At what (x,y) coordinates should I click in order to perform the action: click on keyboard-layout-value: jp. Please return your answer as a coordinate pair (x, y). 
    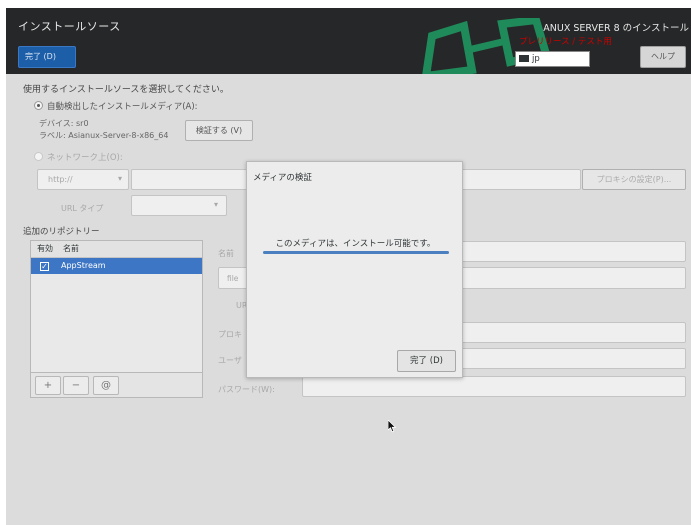
    Looking at the image, I should click on (536, 59).